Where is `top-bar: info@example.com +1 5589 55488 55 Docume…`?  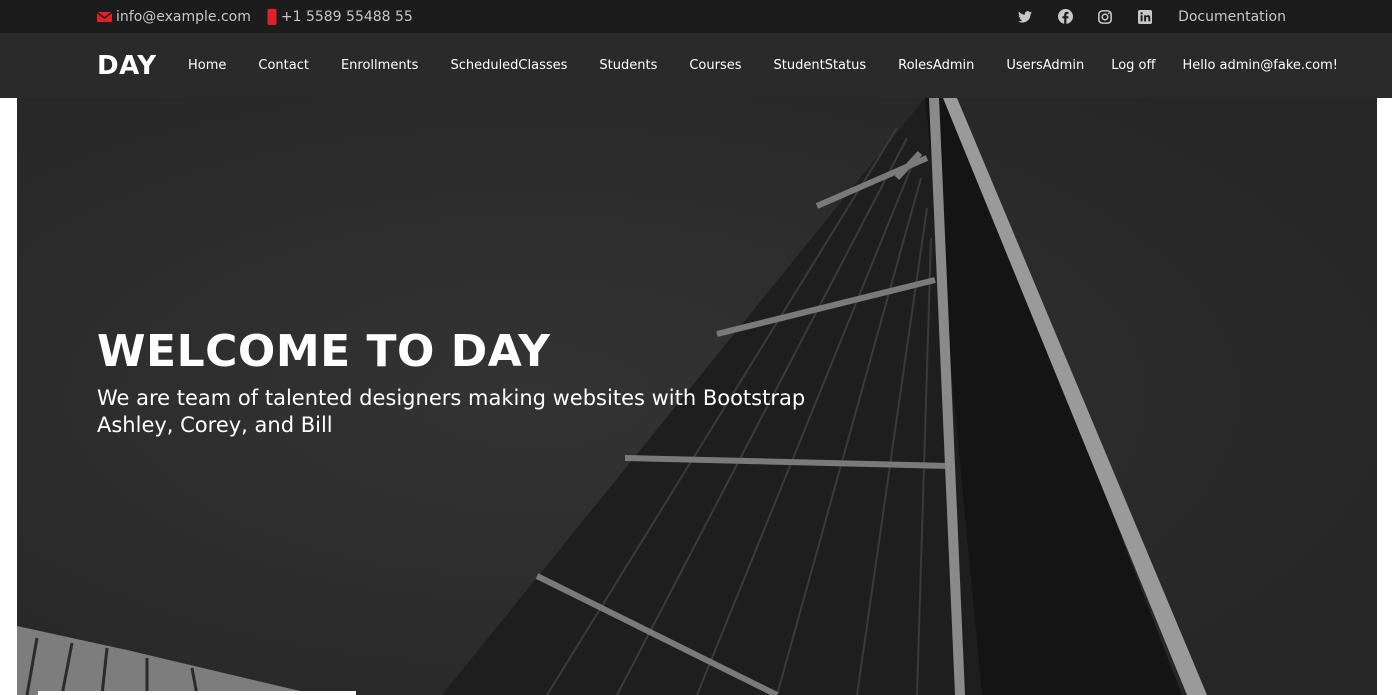
top-bar: info@example.com +1 5589 55488 55 Docume… is located at coordinates (696, 16).